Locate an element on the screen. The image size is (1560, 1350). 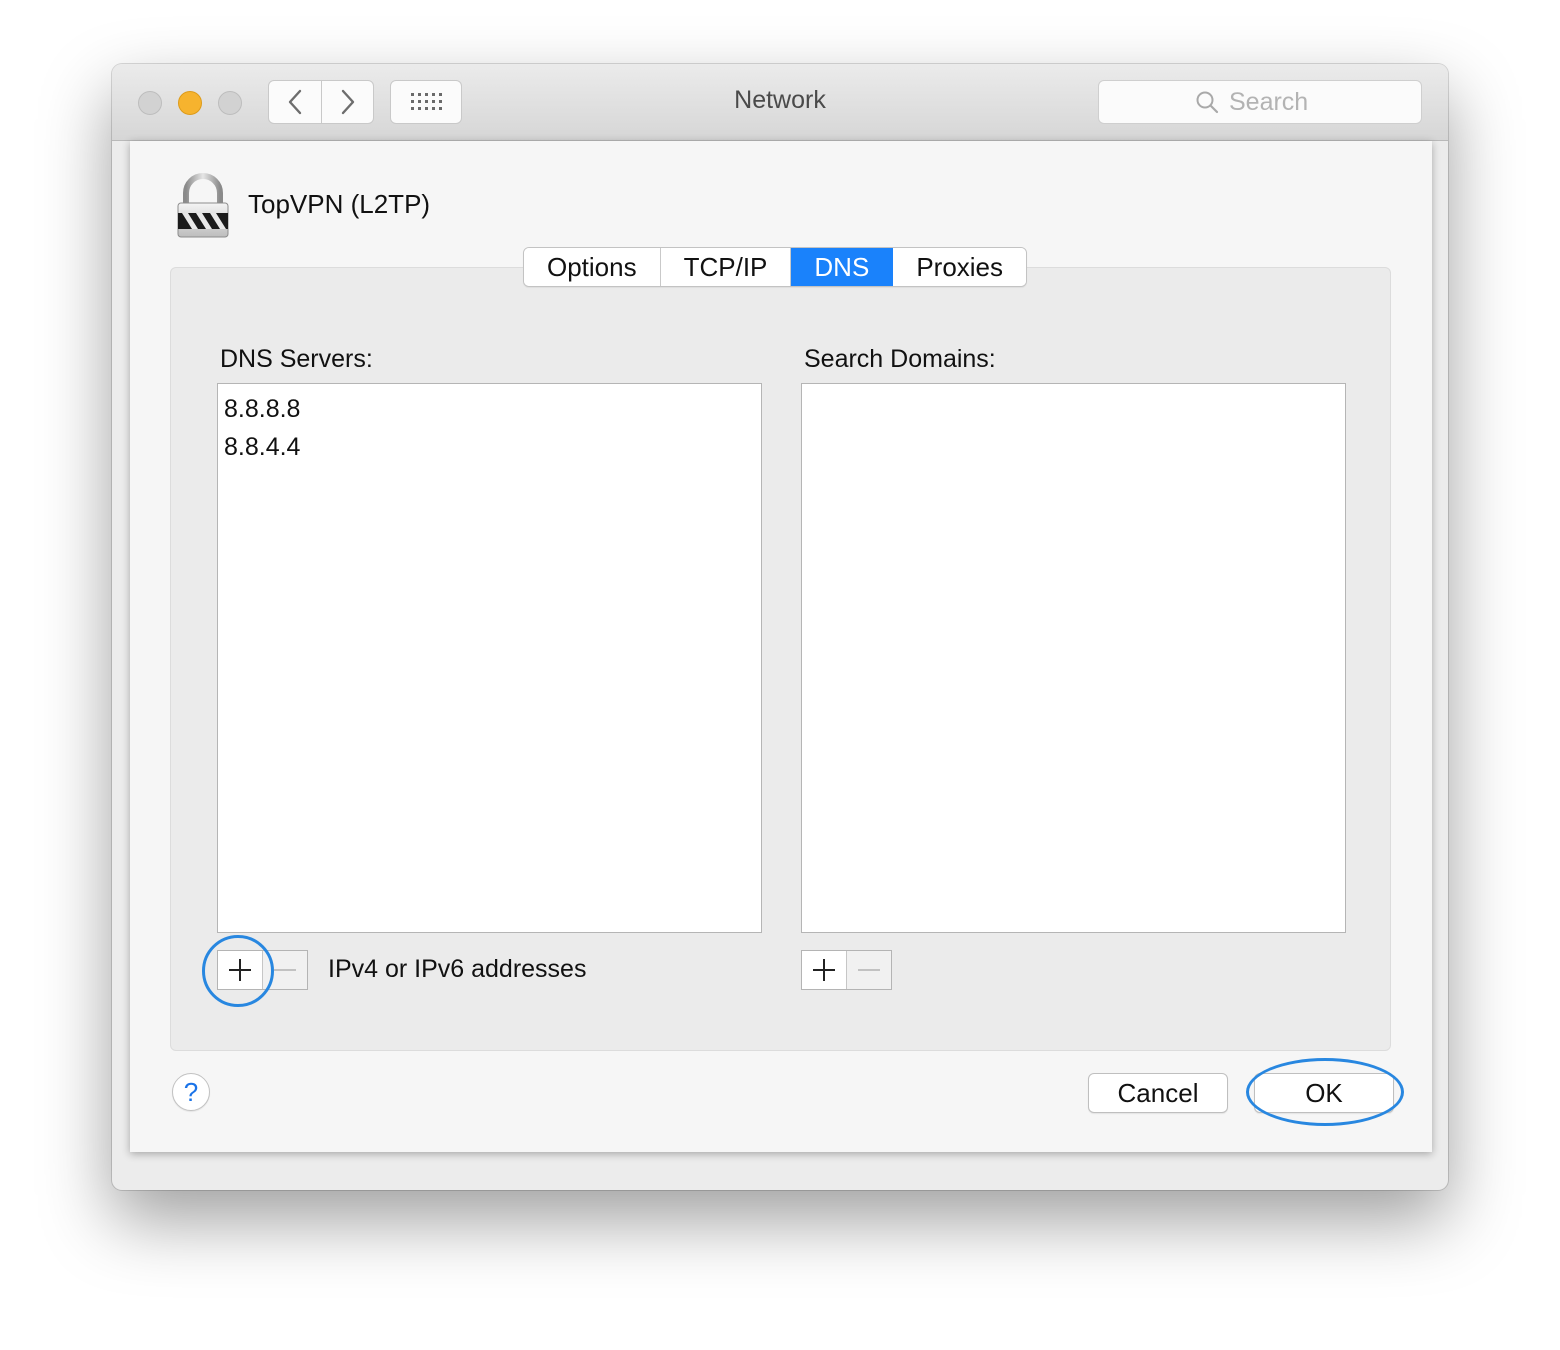
search-domain-add-remove-control is located at coordinates (846, 970).